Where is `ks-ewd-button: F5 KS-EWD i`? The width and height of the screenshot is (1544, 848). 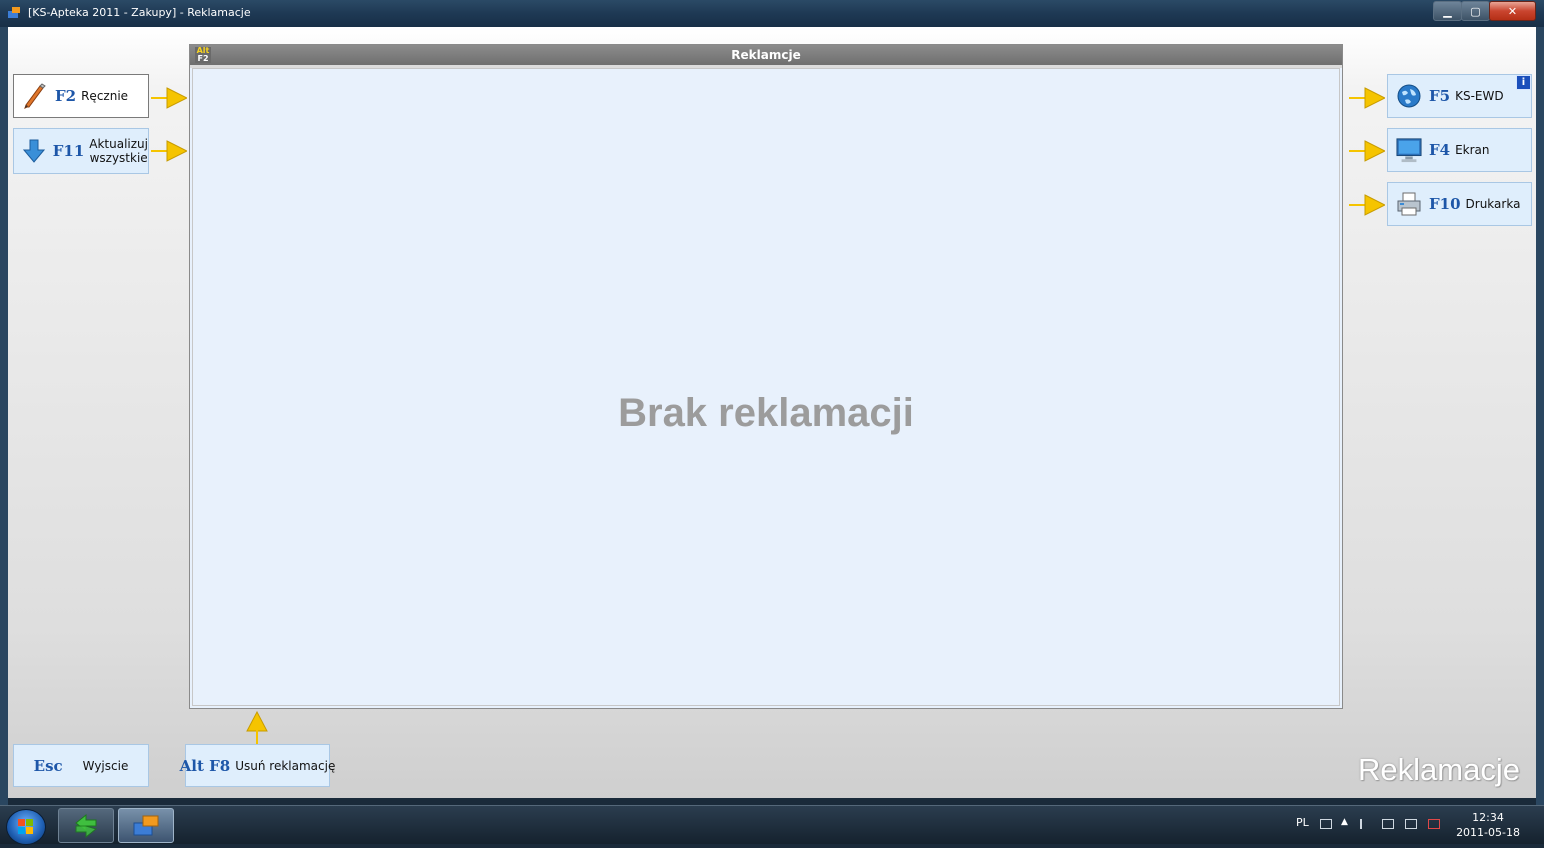 ks-ewd-button: F5 KS-EWD i is located at coordinates (1459, 96).